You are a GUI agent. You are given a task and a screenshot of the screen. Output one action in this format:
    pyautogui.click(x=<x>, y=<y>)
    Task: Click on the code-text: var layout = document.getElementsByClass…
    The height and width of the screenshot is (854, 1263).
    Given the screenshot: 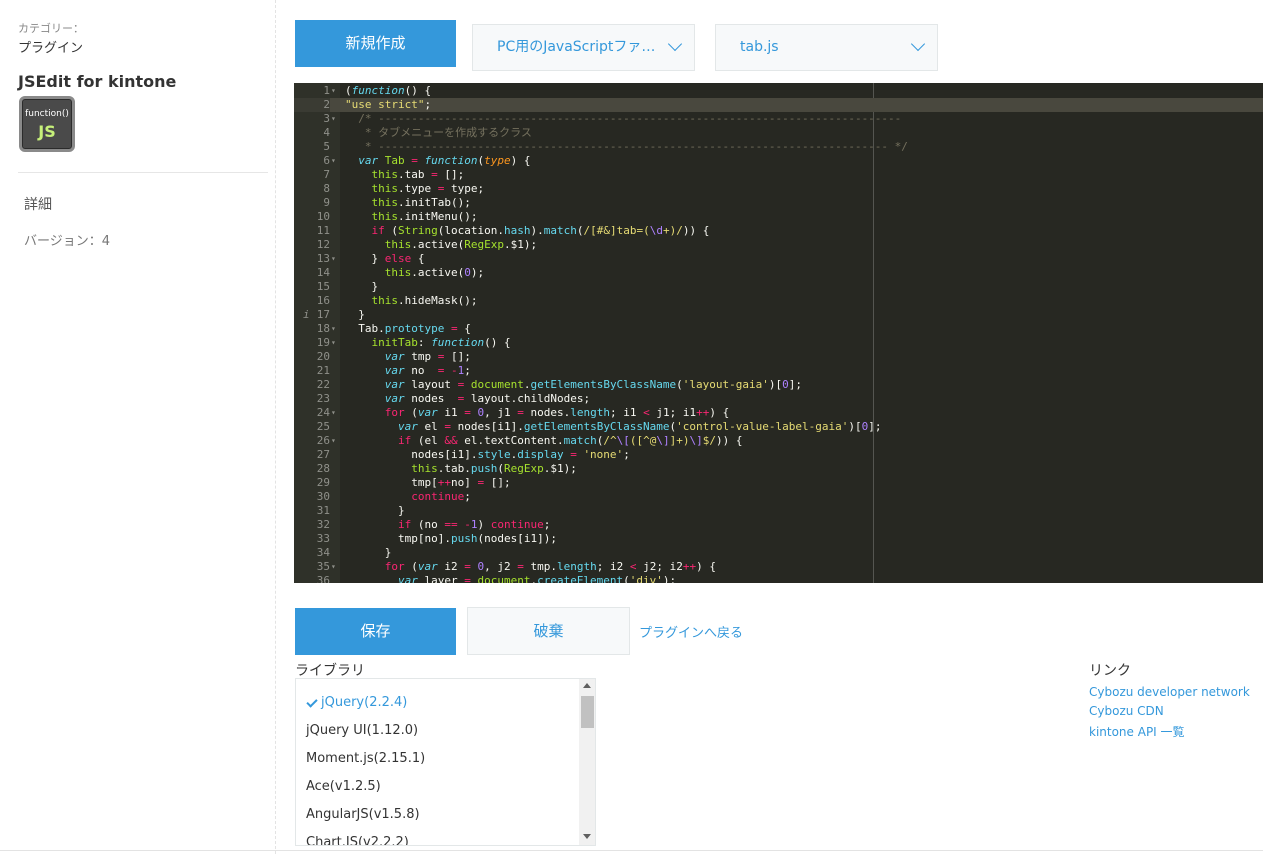 What is the action you would take?
    pyautogui.click(x=573, y=385)
    